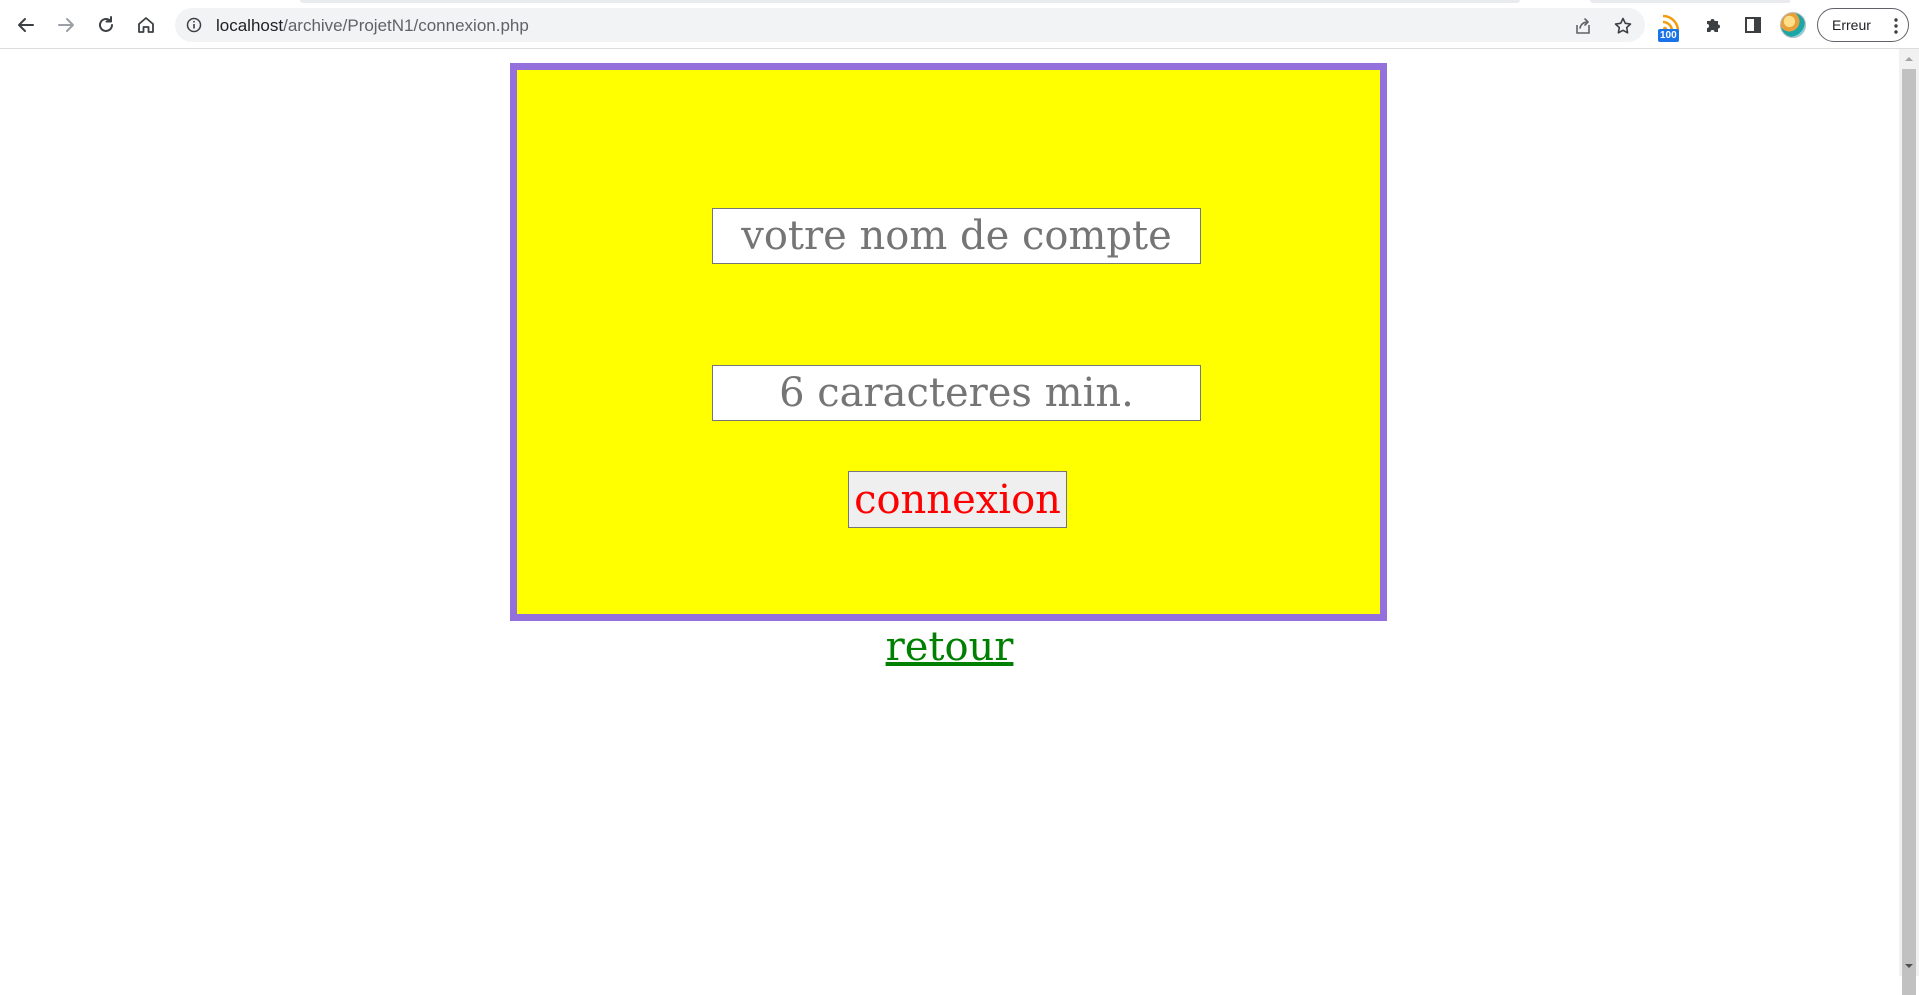 This screenshot has width=1919, height=995. I want to click on back-button, so click(26, 25).